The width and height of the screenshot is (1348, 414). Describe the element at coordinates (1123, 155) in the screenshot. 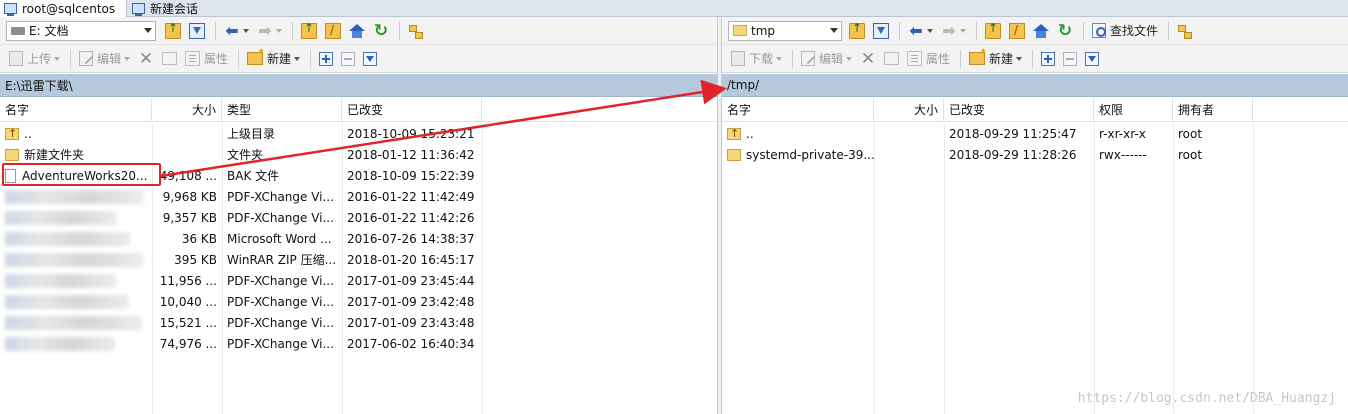

I see `cell-rights: rwx------` at that location.